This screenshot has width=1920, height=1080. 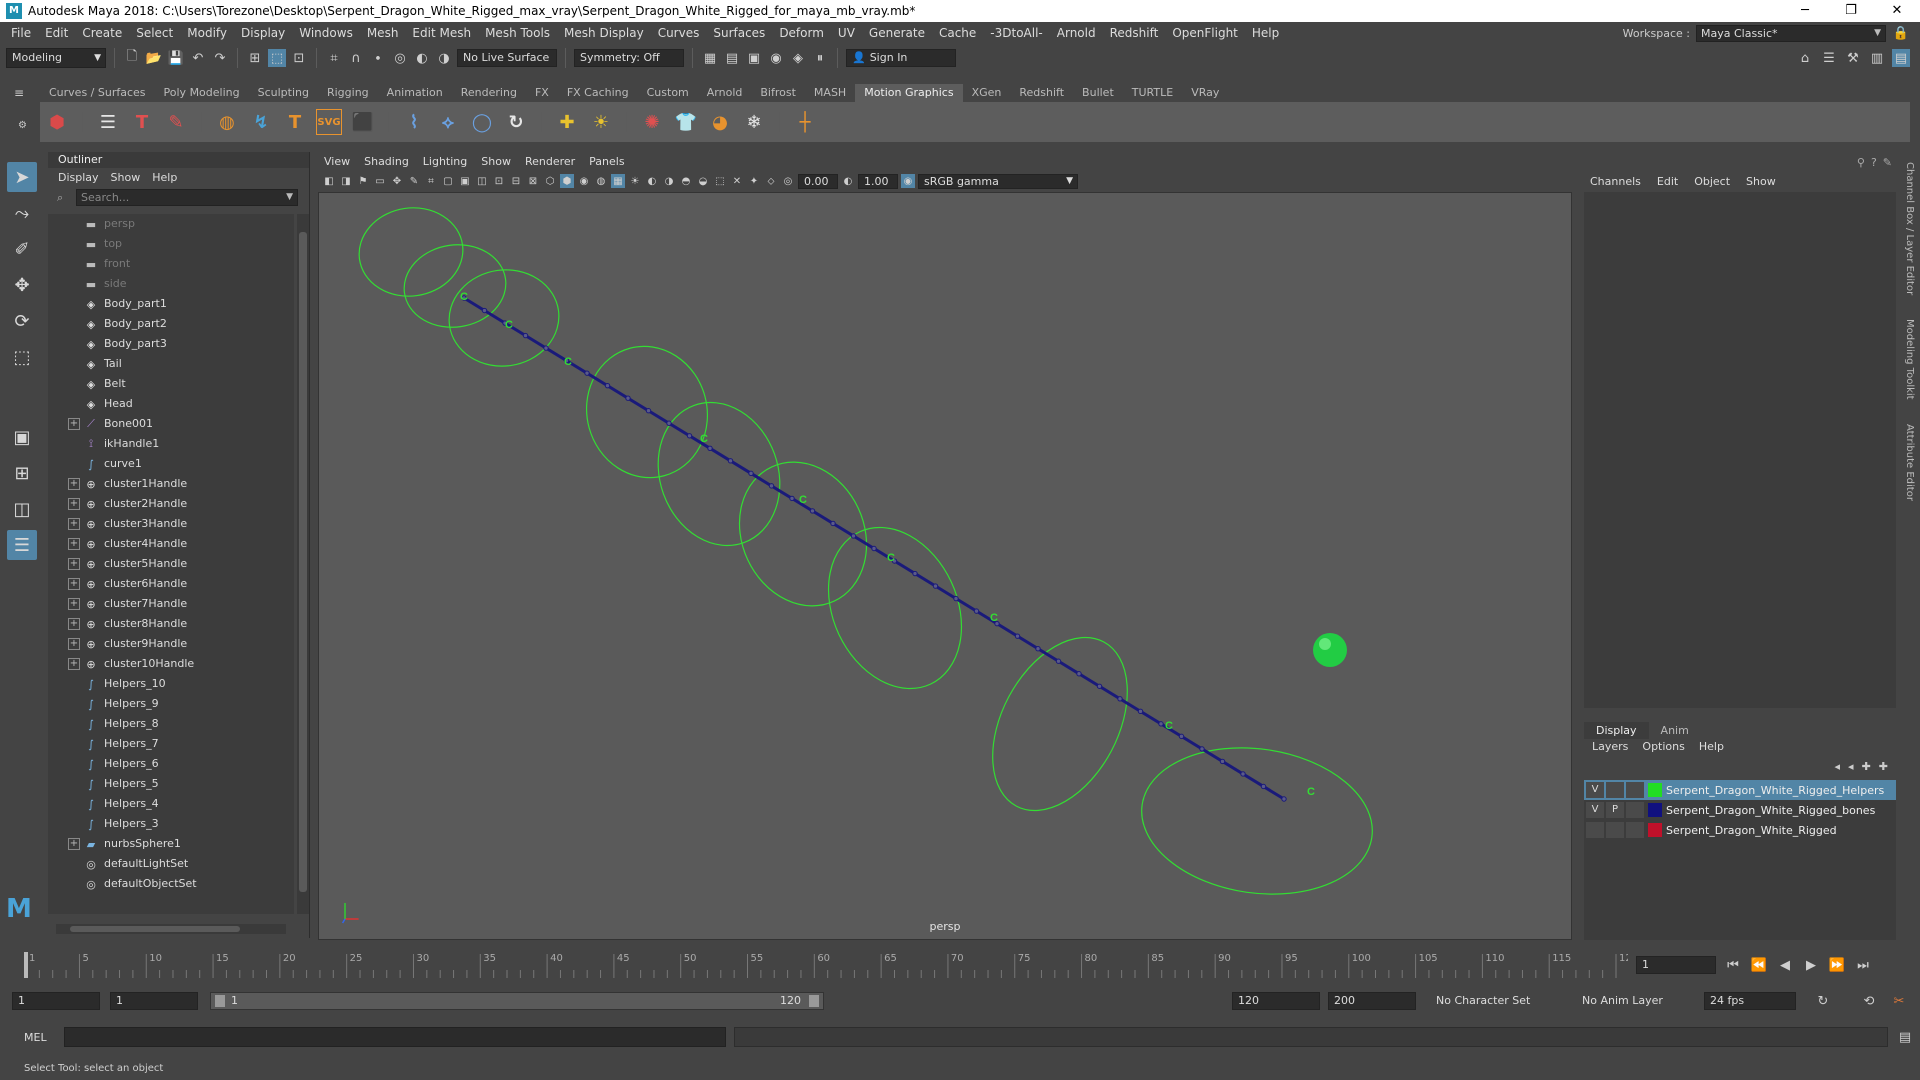 What do you see at coordinates (171, 864) in the screenshot?
I see `outliner-item: ◎ defaultLightSet` at bounding box center [171, 864].